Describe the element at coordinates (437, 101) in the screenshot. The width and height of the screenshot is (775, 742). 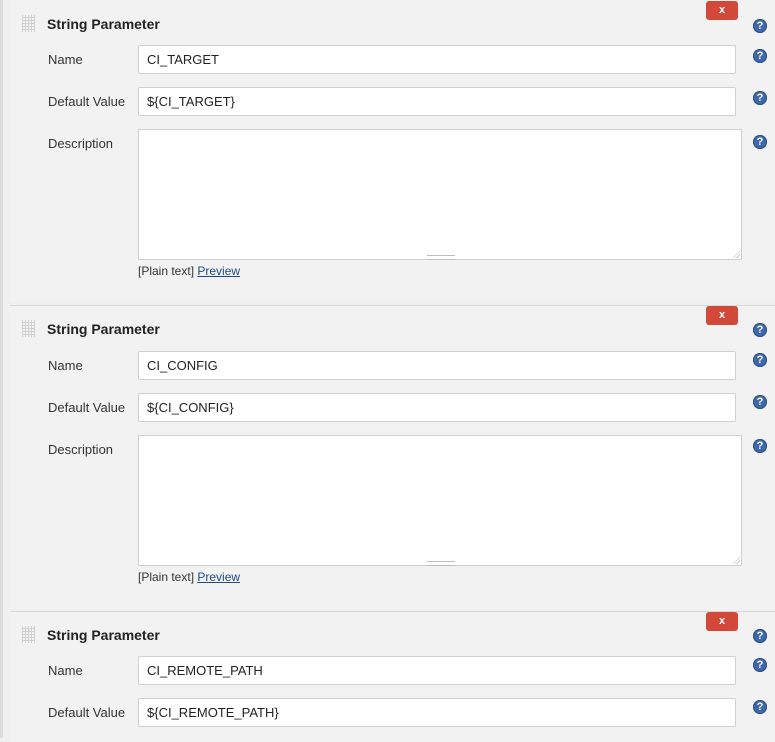
I see `default-value-input: ${CI_TARGET}` at that location.